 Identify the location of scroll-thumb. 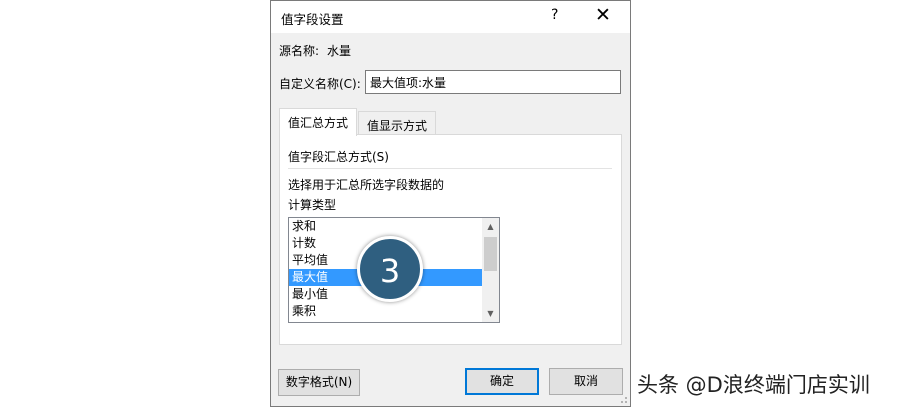
(490, 254).